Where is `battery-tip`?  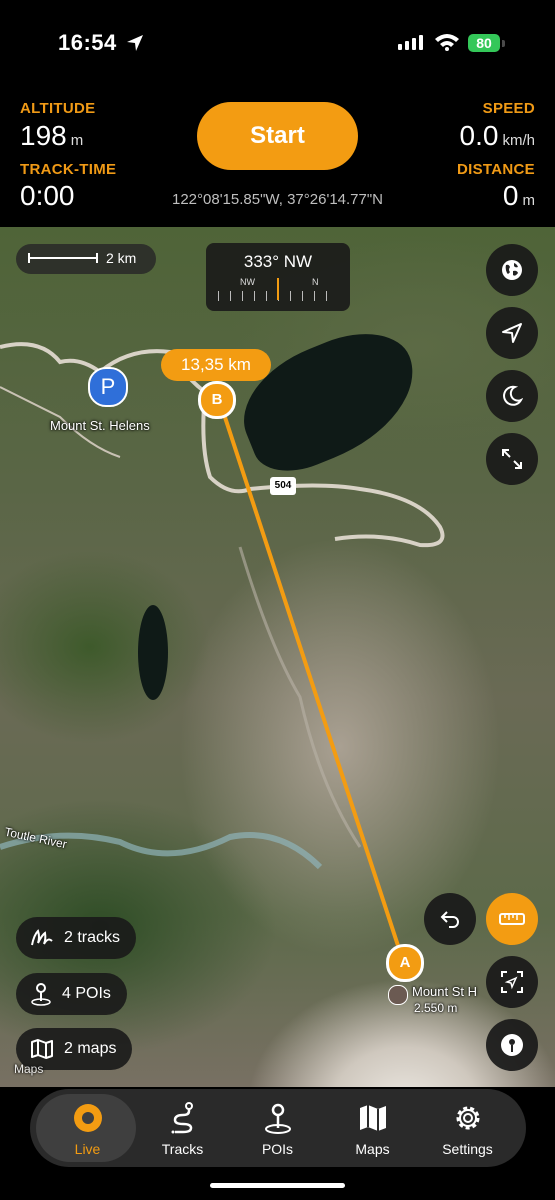
battery-tip is located at coordinates (503, 43).